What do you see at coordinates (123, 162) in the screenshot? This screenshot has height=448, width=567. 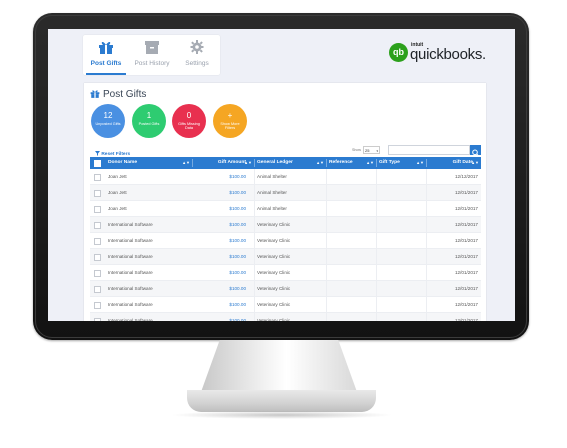 I see `column-label: Donor Name` at bounding box center [123, 162].